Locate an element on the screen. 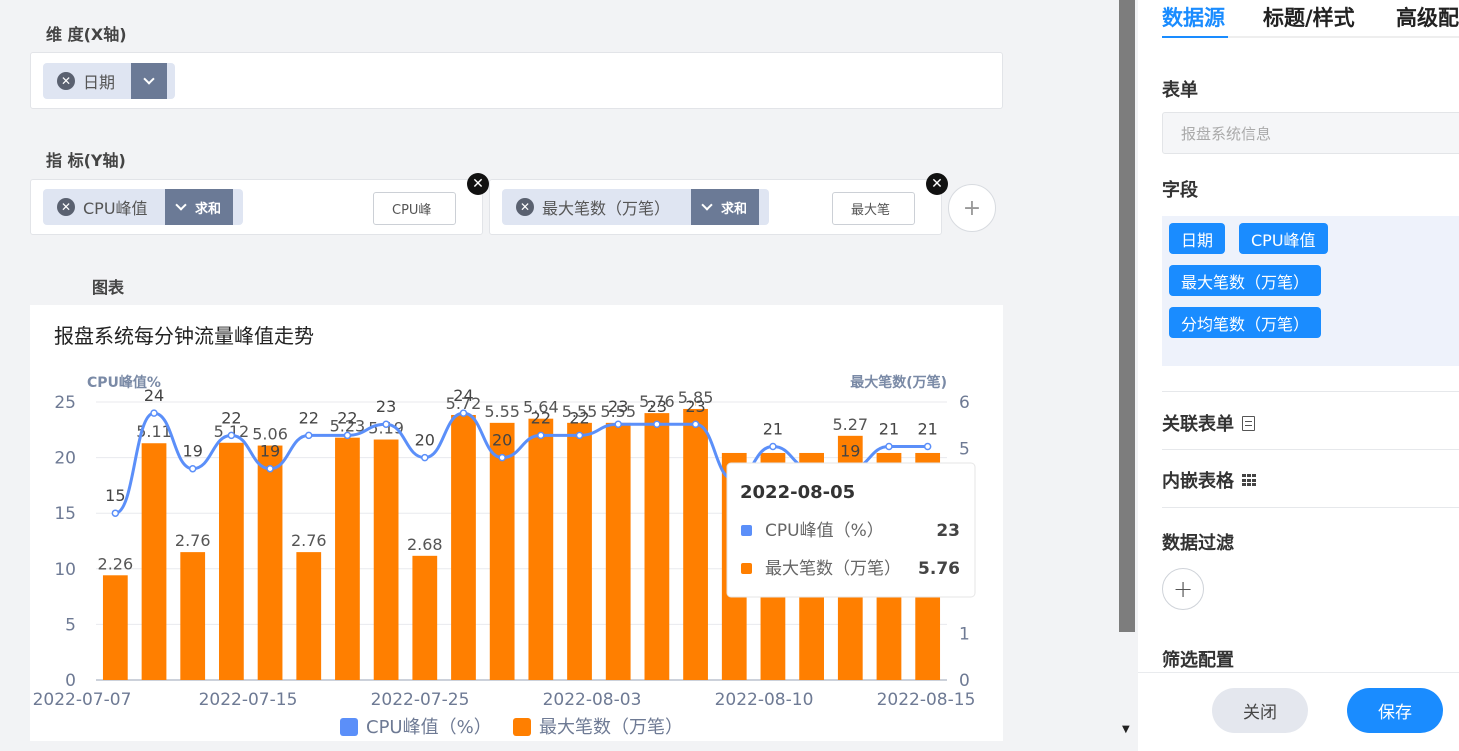 The image size is (1459, 751). y-left-tick-label: 20 is located at coordinates (65, 459).